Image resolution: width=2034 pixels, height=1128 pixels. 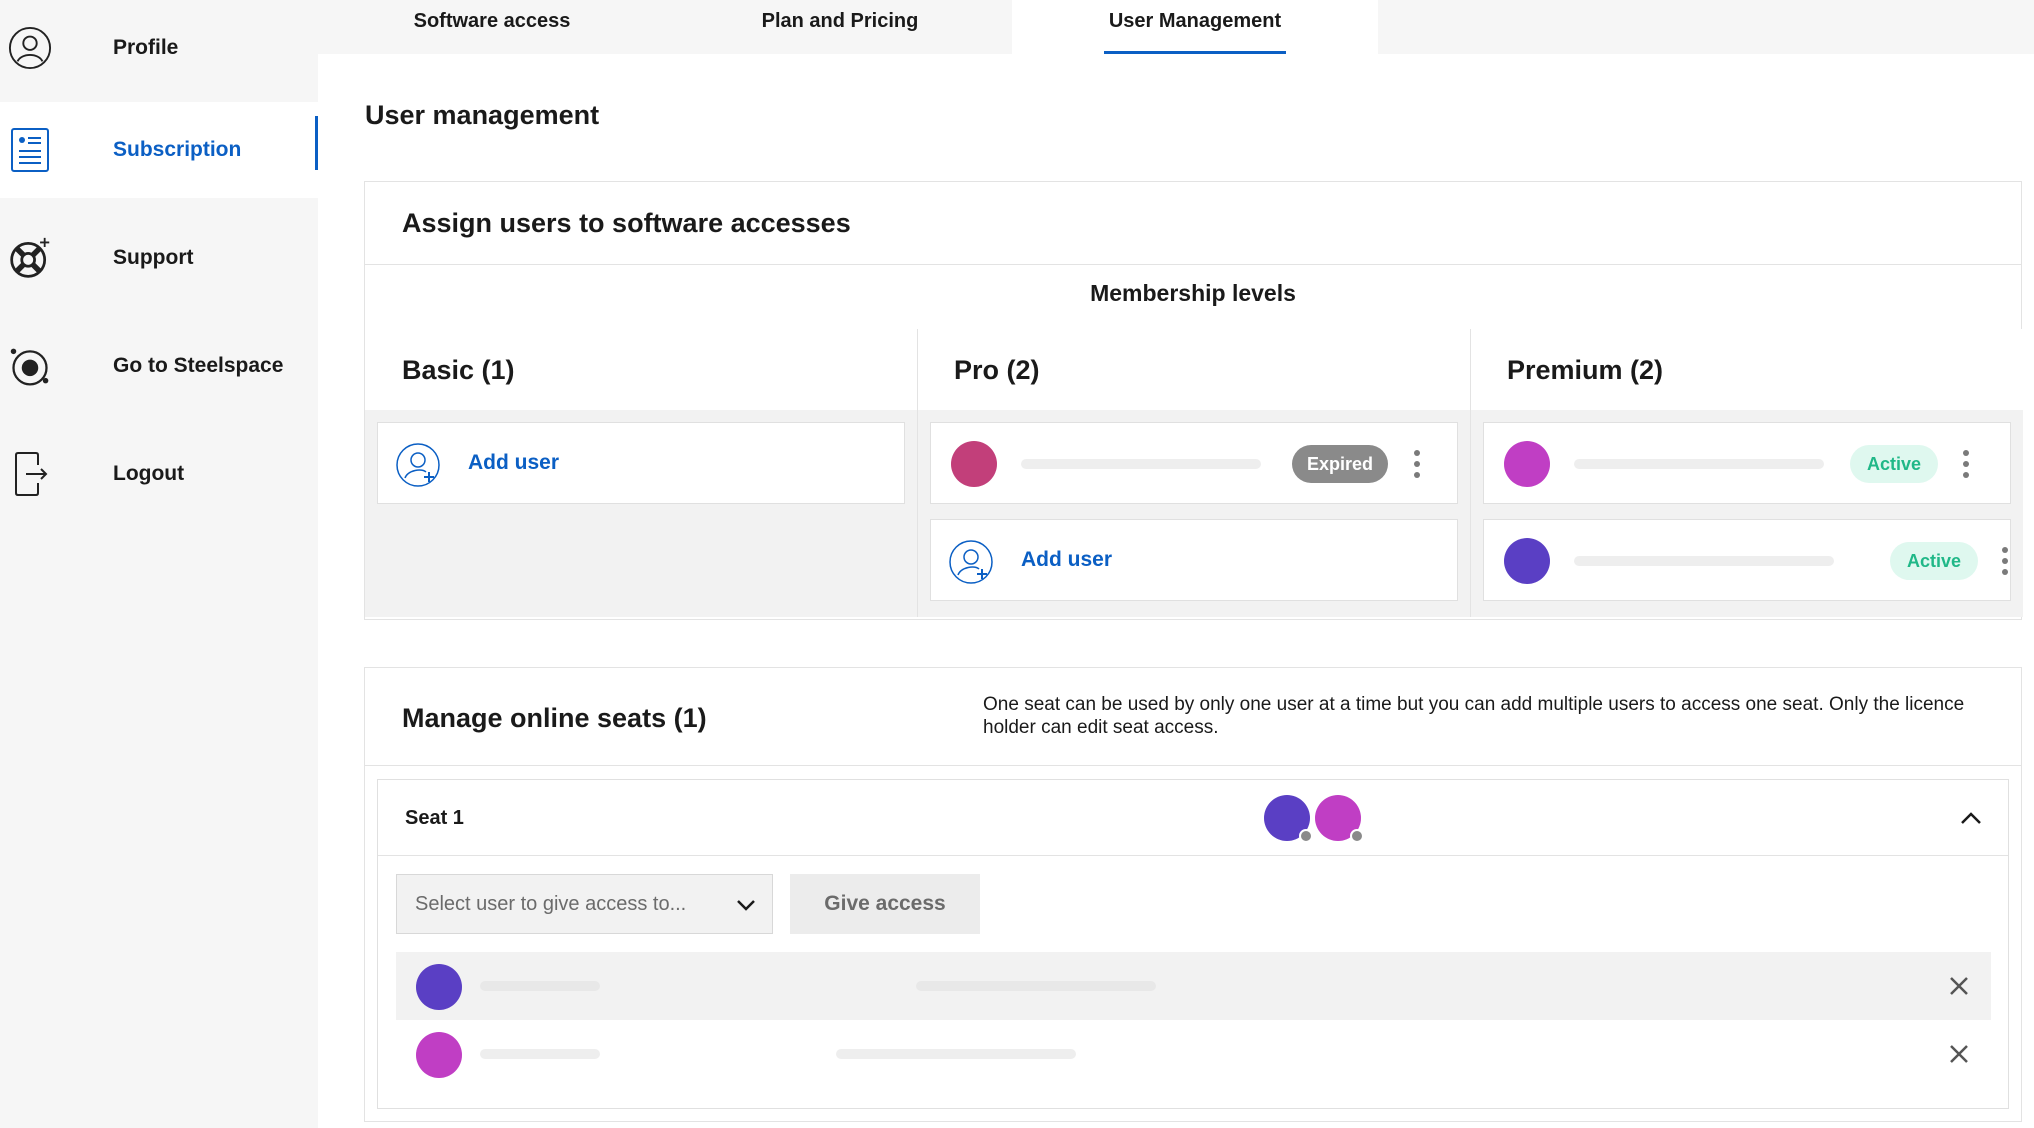 I want to click on sidebar-item-label: Subscription, so click(x=177, y=149).